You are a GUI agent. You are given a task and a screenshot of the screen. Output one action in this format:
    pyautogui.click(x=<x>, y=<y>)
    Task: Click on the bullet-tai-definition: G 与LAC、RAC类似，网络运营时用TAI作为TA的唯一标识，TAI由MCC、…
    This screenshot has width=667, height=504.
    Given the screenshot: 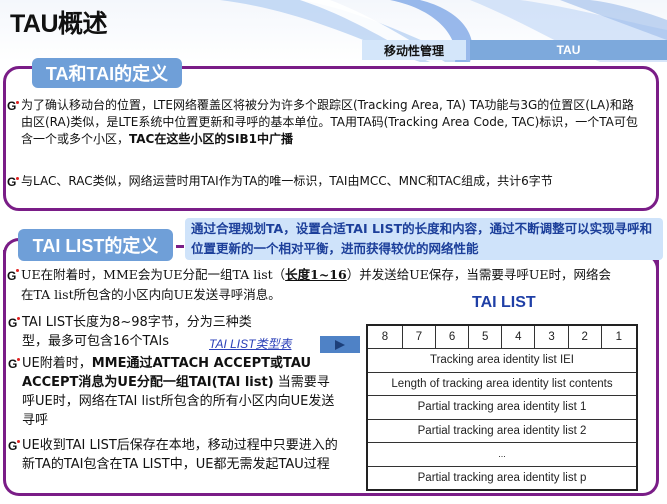 What is the action you would take?
    pyautogui.click(x=324, y=181)
    